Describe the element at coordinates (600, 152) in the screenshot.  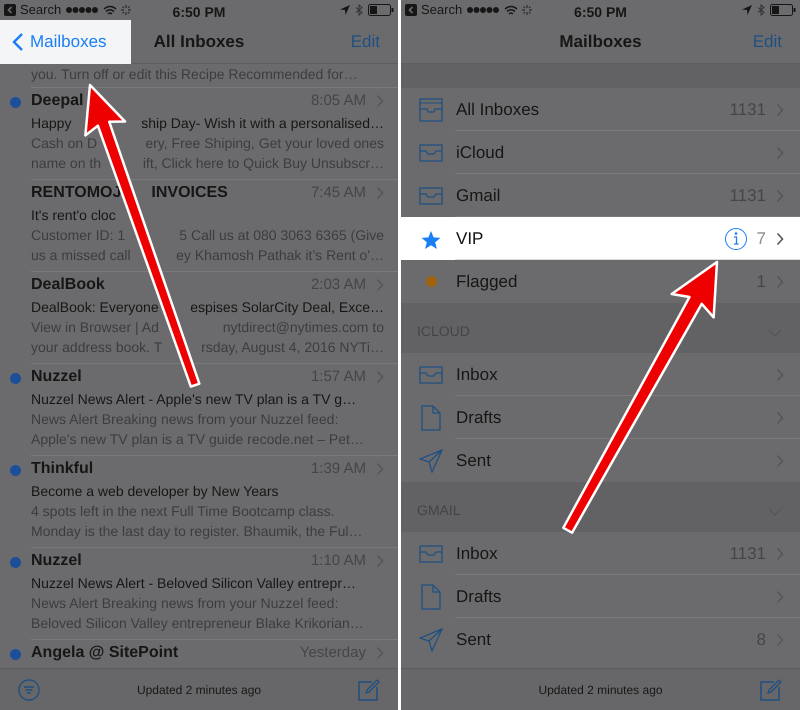
I see `mailbox-row: iCloud` at that location.